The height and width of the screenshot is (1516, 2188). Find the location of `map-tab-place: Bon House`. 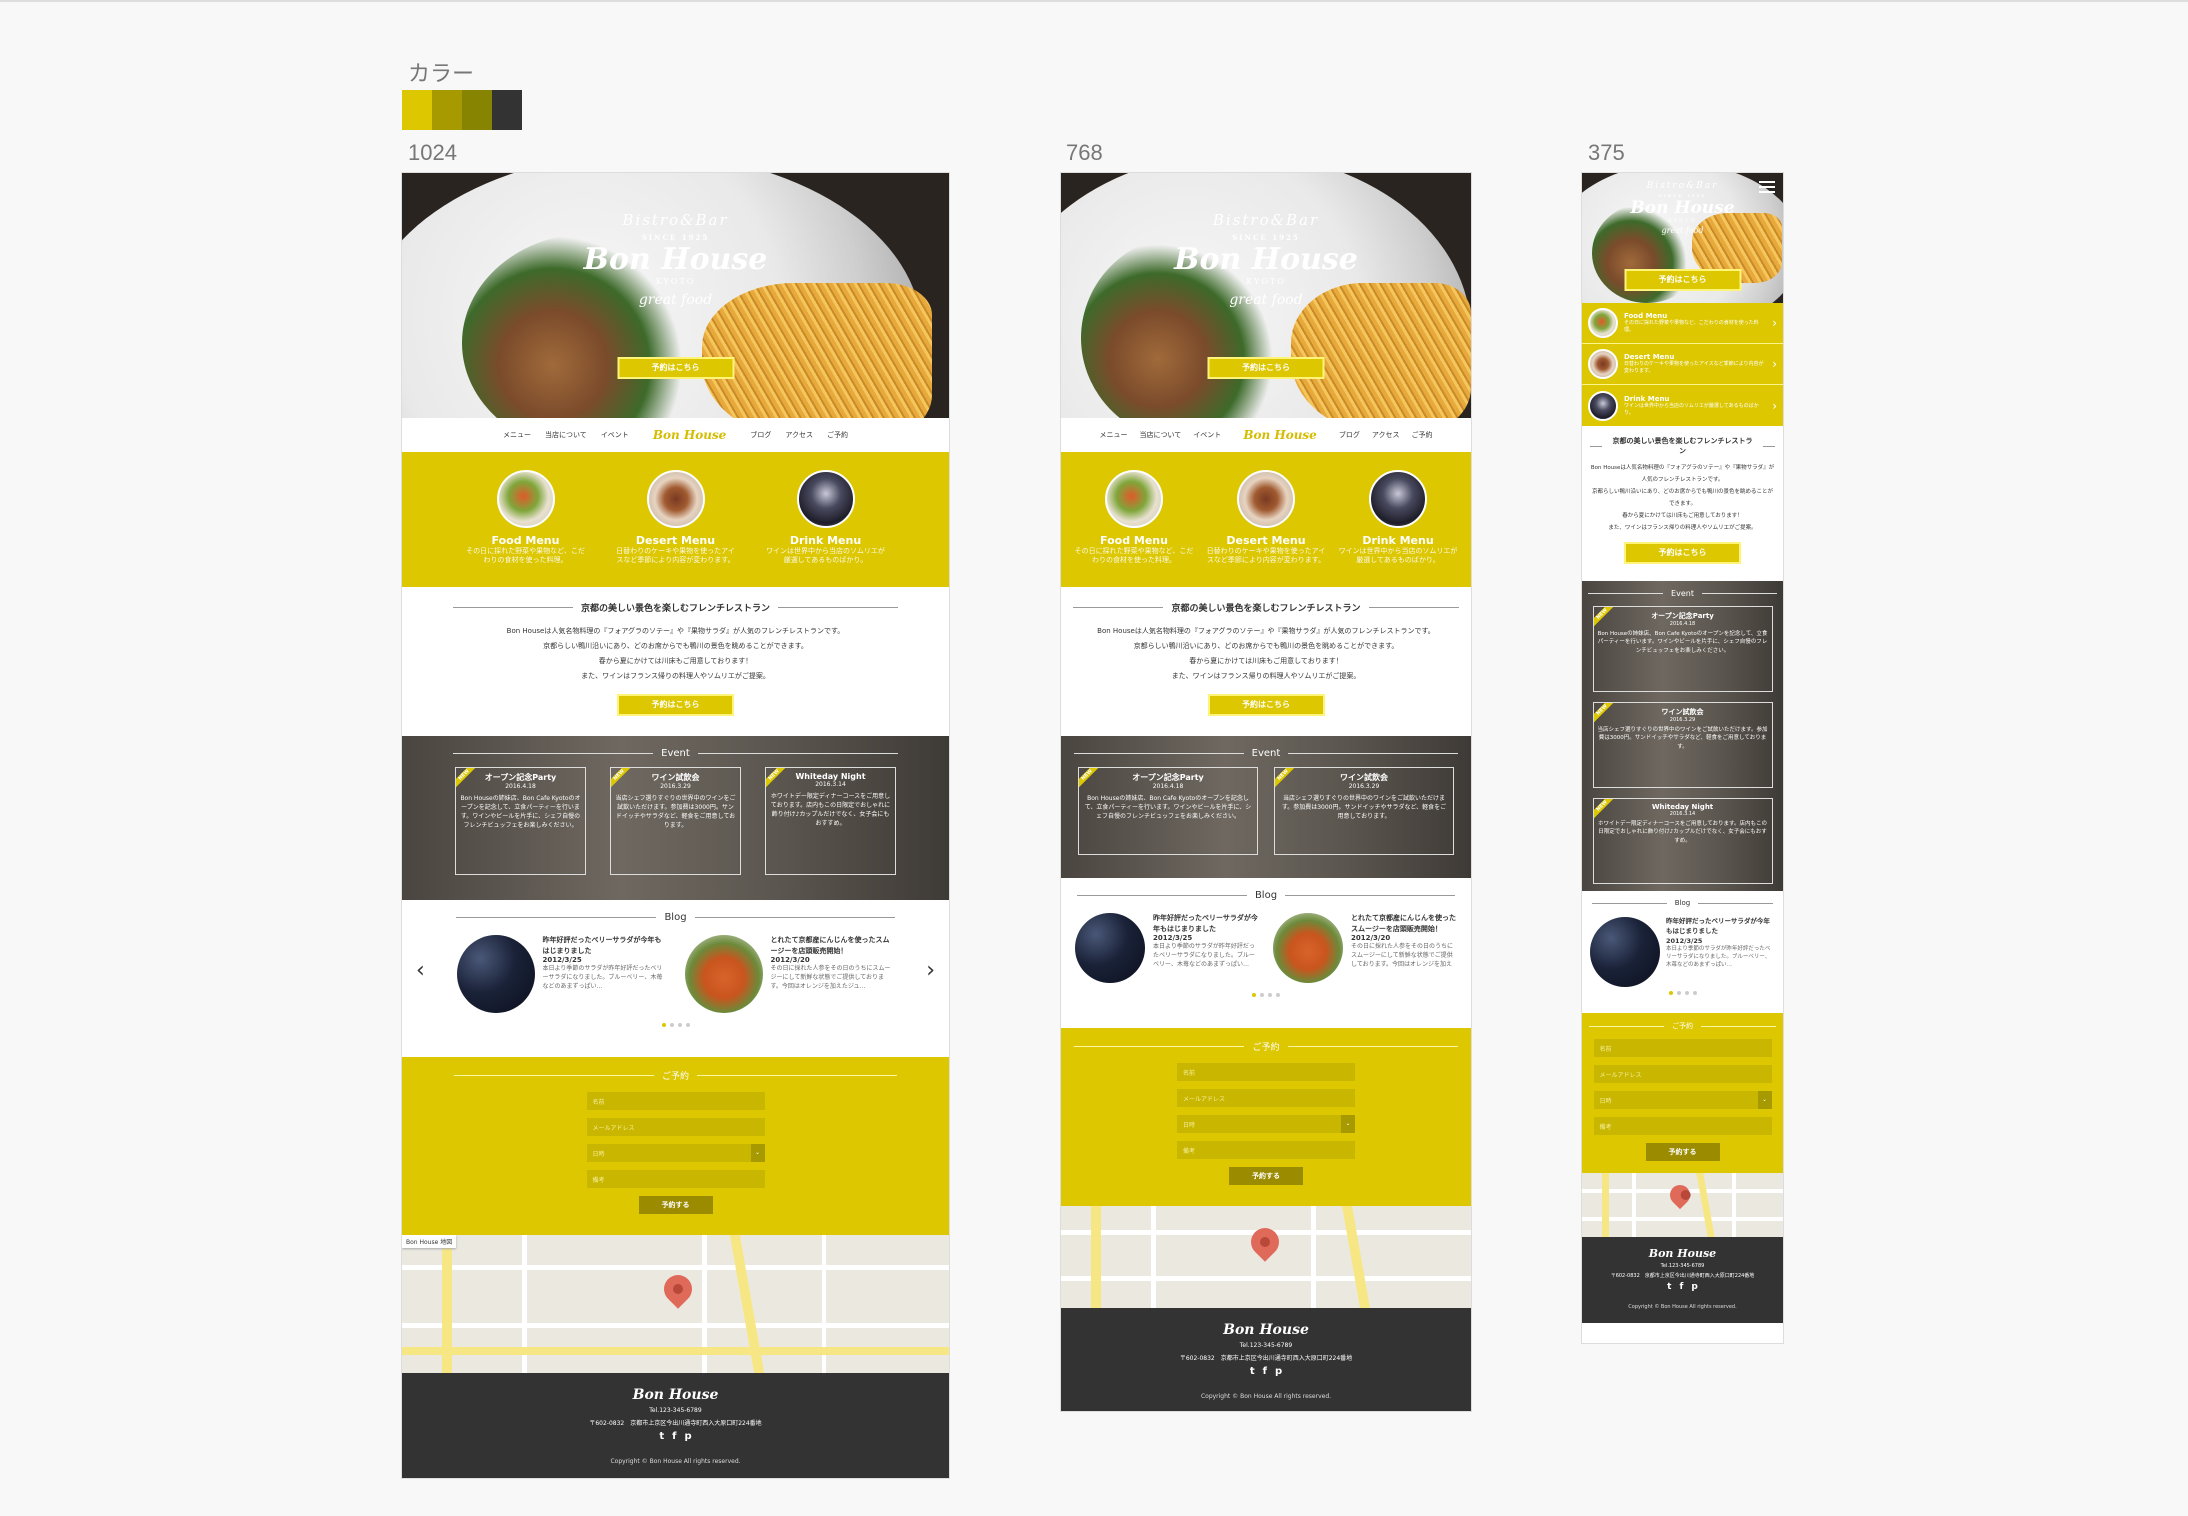

map-tab-place: Bon House is located at coordinates (422, 1242).